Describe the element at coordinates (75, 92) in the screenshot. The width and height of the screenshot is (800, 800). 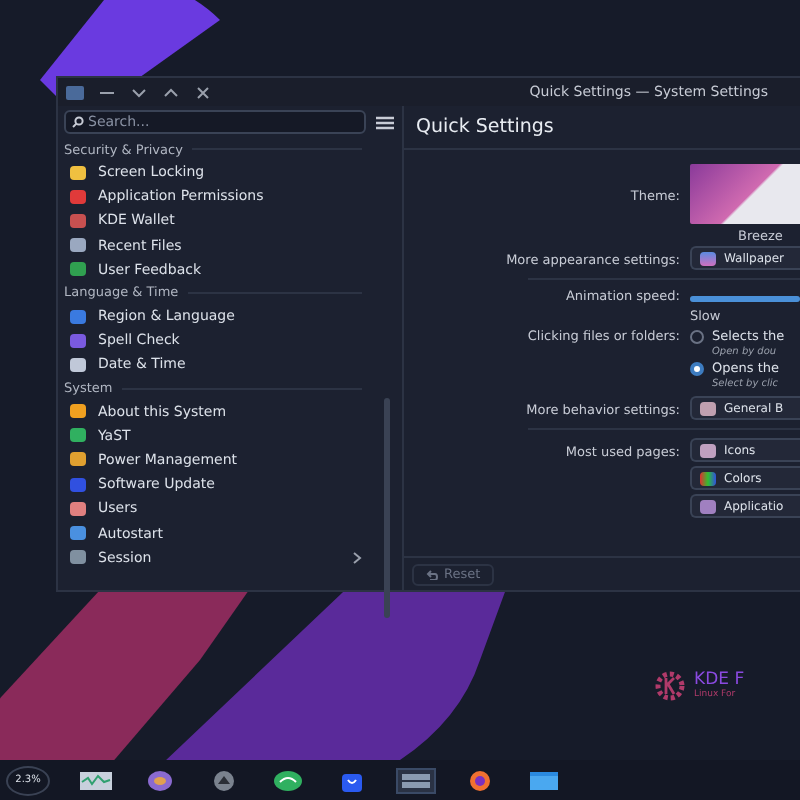
I see `app-icon` at that location.